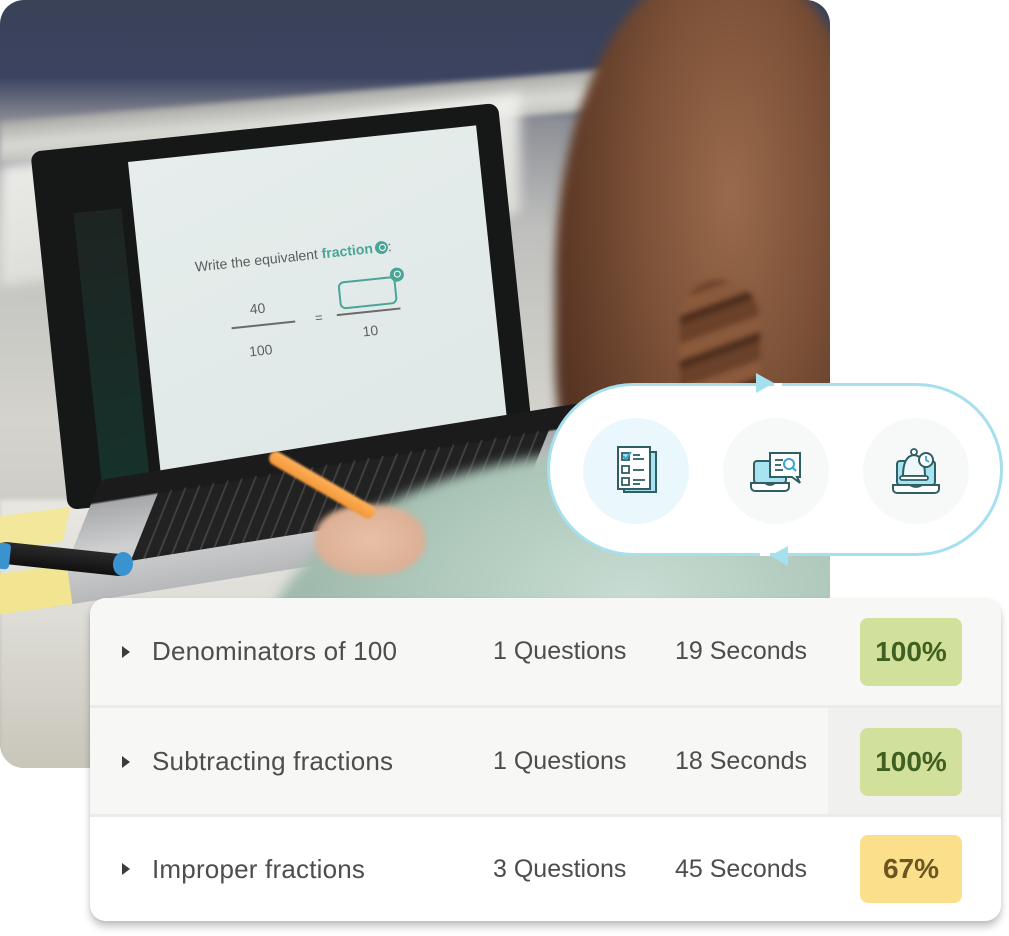 This screenshot has height=936, width=1009. Describe the element at coordinates (273, 761) in the screenshot. I see `topic-name: Subtracting fractions` at that location.